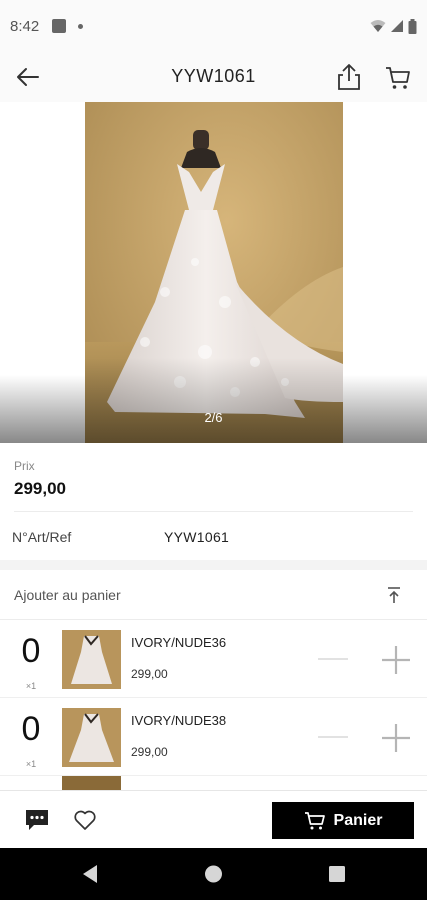 This screenshot has width=427, height=900. I want to click on notification-dot-icon, so click(81, 26).